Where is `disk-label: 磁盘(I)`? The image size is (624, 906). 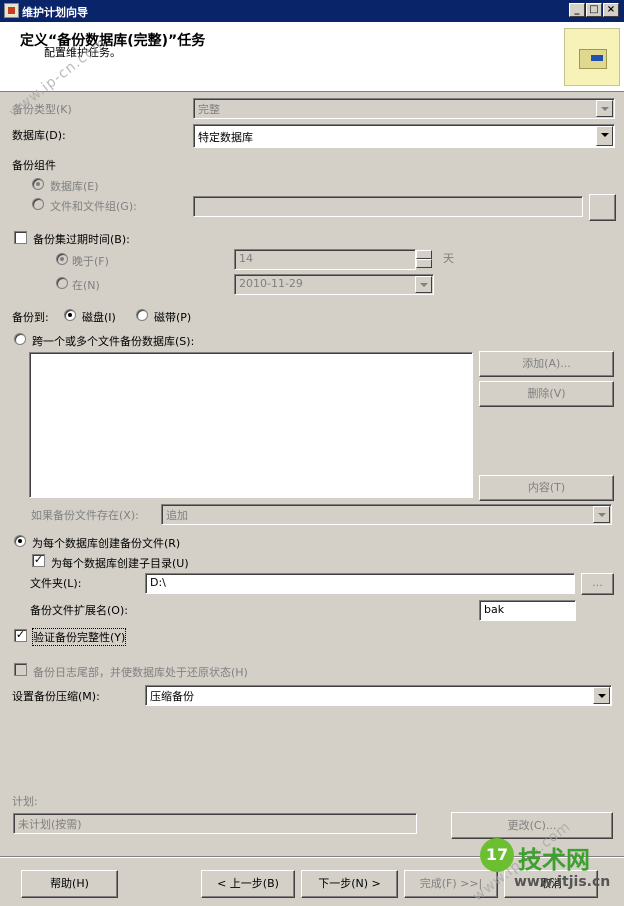 disk-label: 磁盘(I) is located at coordinates (99, 317).